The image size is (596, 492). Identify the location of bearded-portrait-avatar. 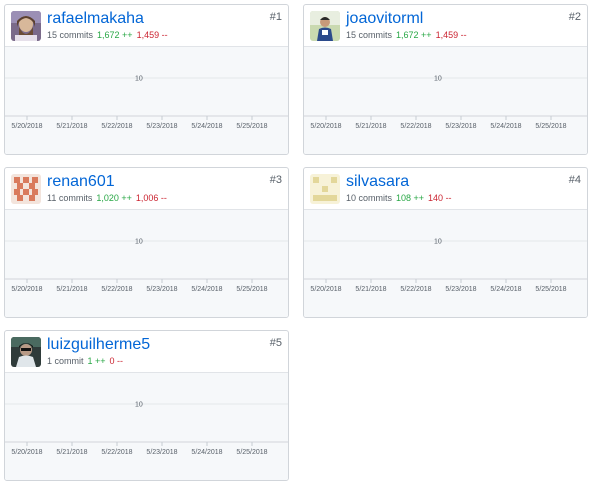
(26, 26).